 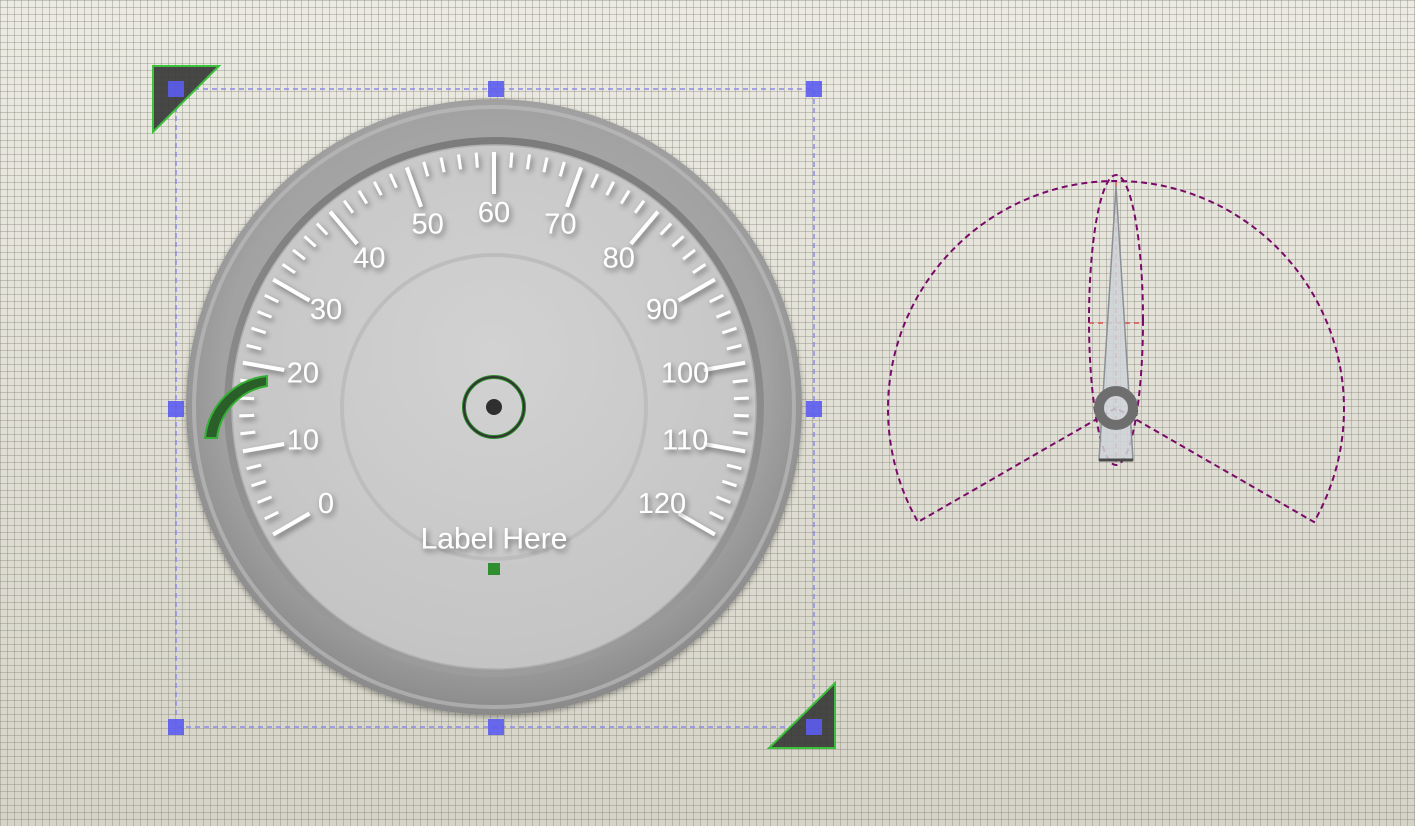 I want to click on resize-handle-top-center, so click(x=496, y=89).